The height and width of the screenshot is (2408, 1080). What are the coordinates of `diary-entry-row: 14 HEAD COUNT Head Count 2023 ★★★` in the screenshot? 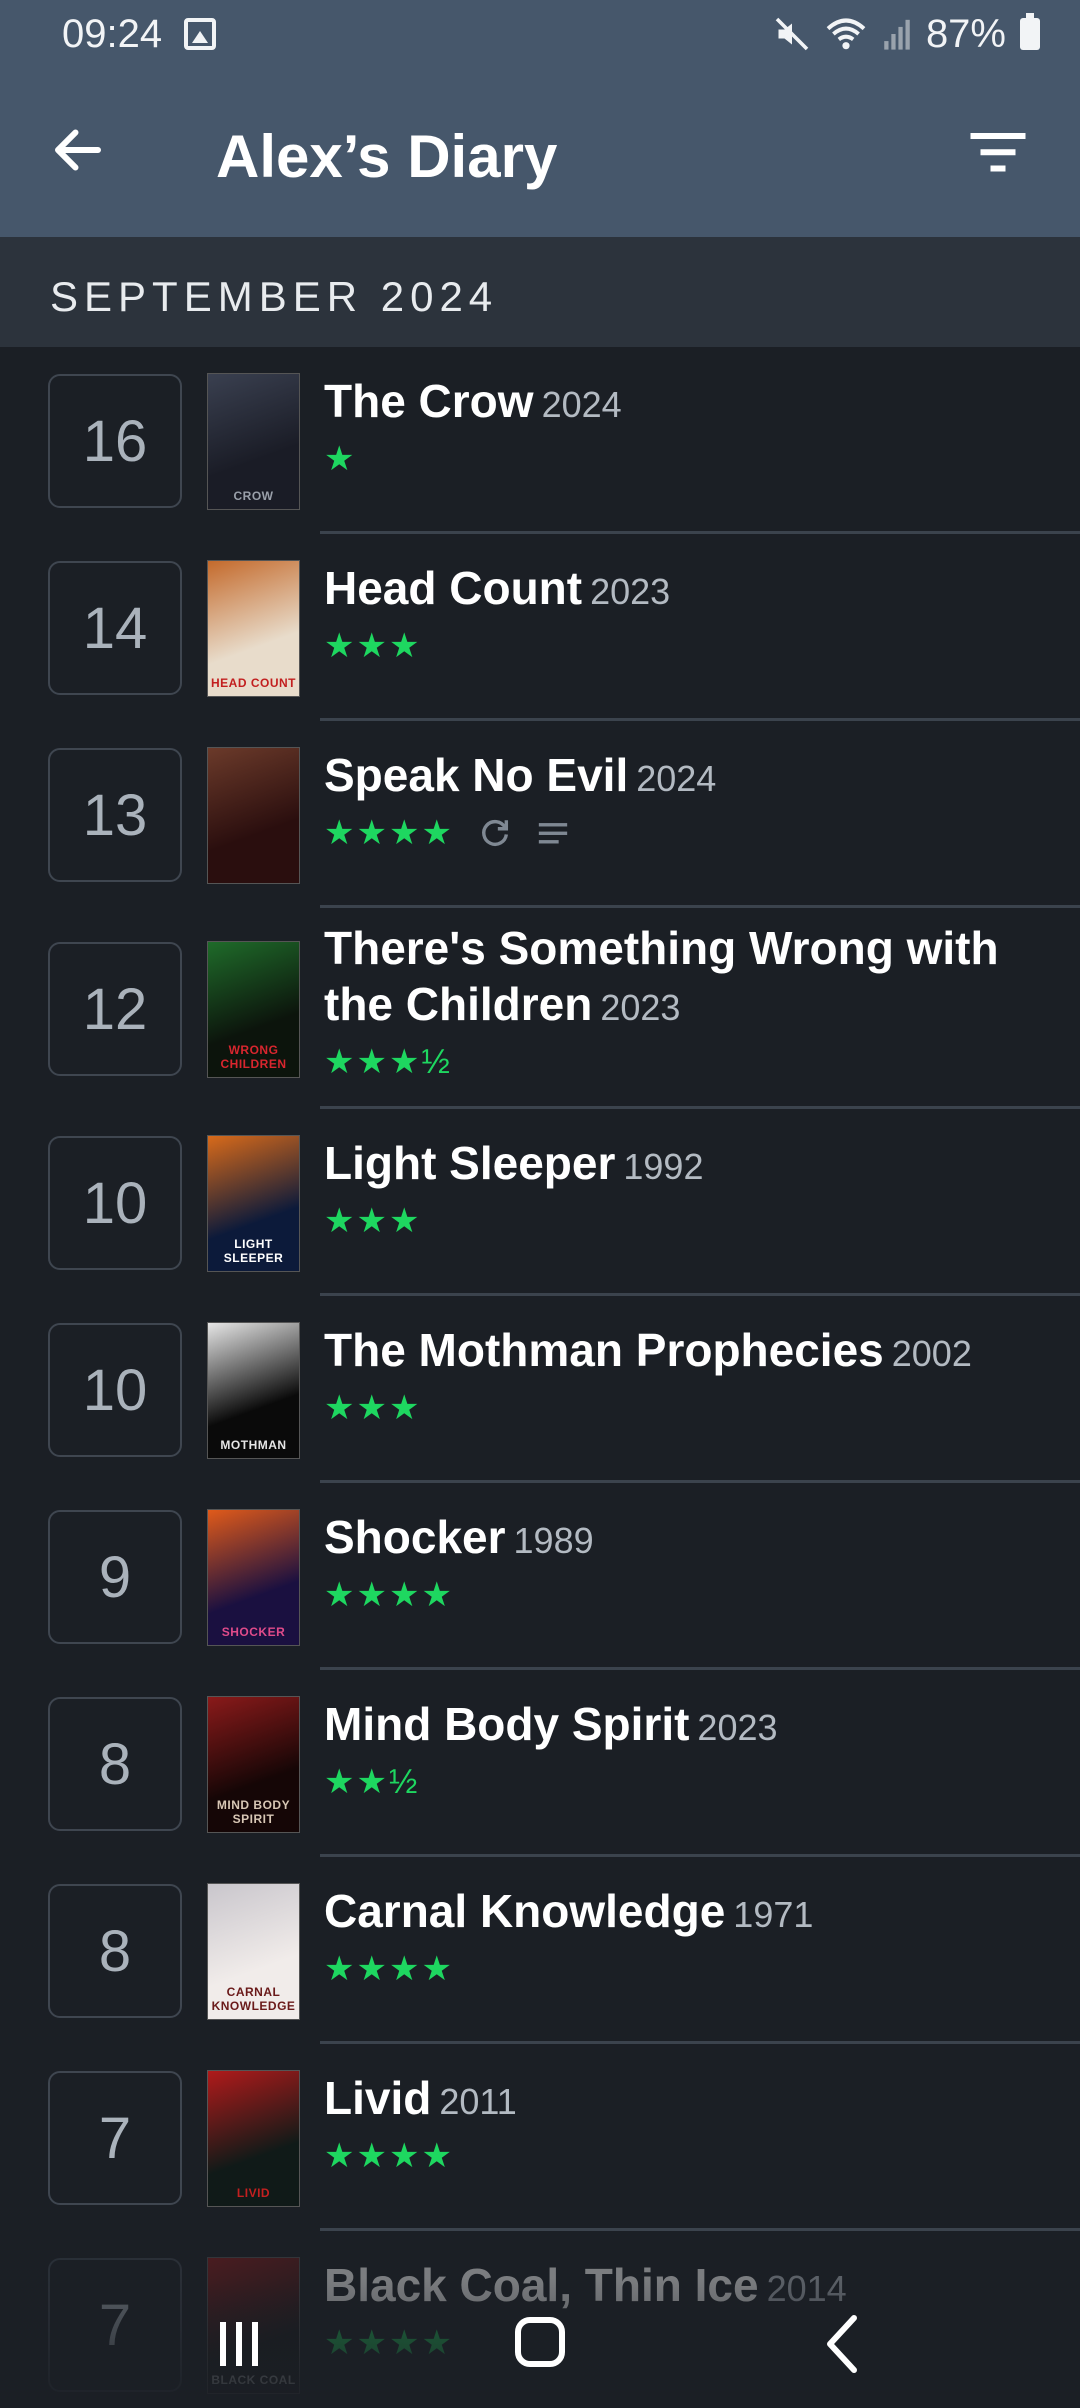 It's located at (540, 627).